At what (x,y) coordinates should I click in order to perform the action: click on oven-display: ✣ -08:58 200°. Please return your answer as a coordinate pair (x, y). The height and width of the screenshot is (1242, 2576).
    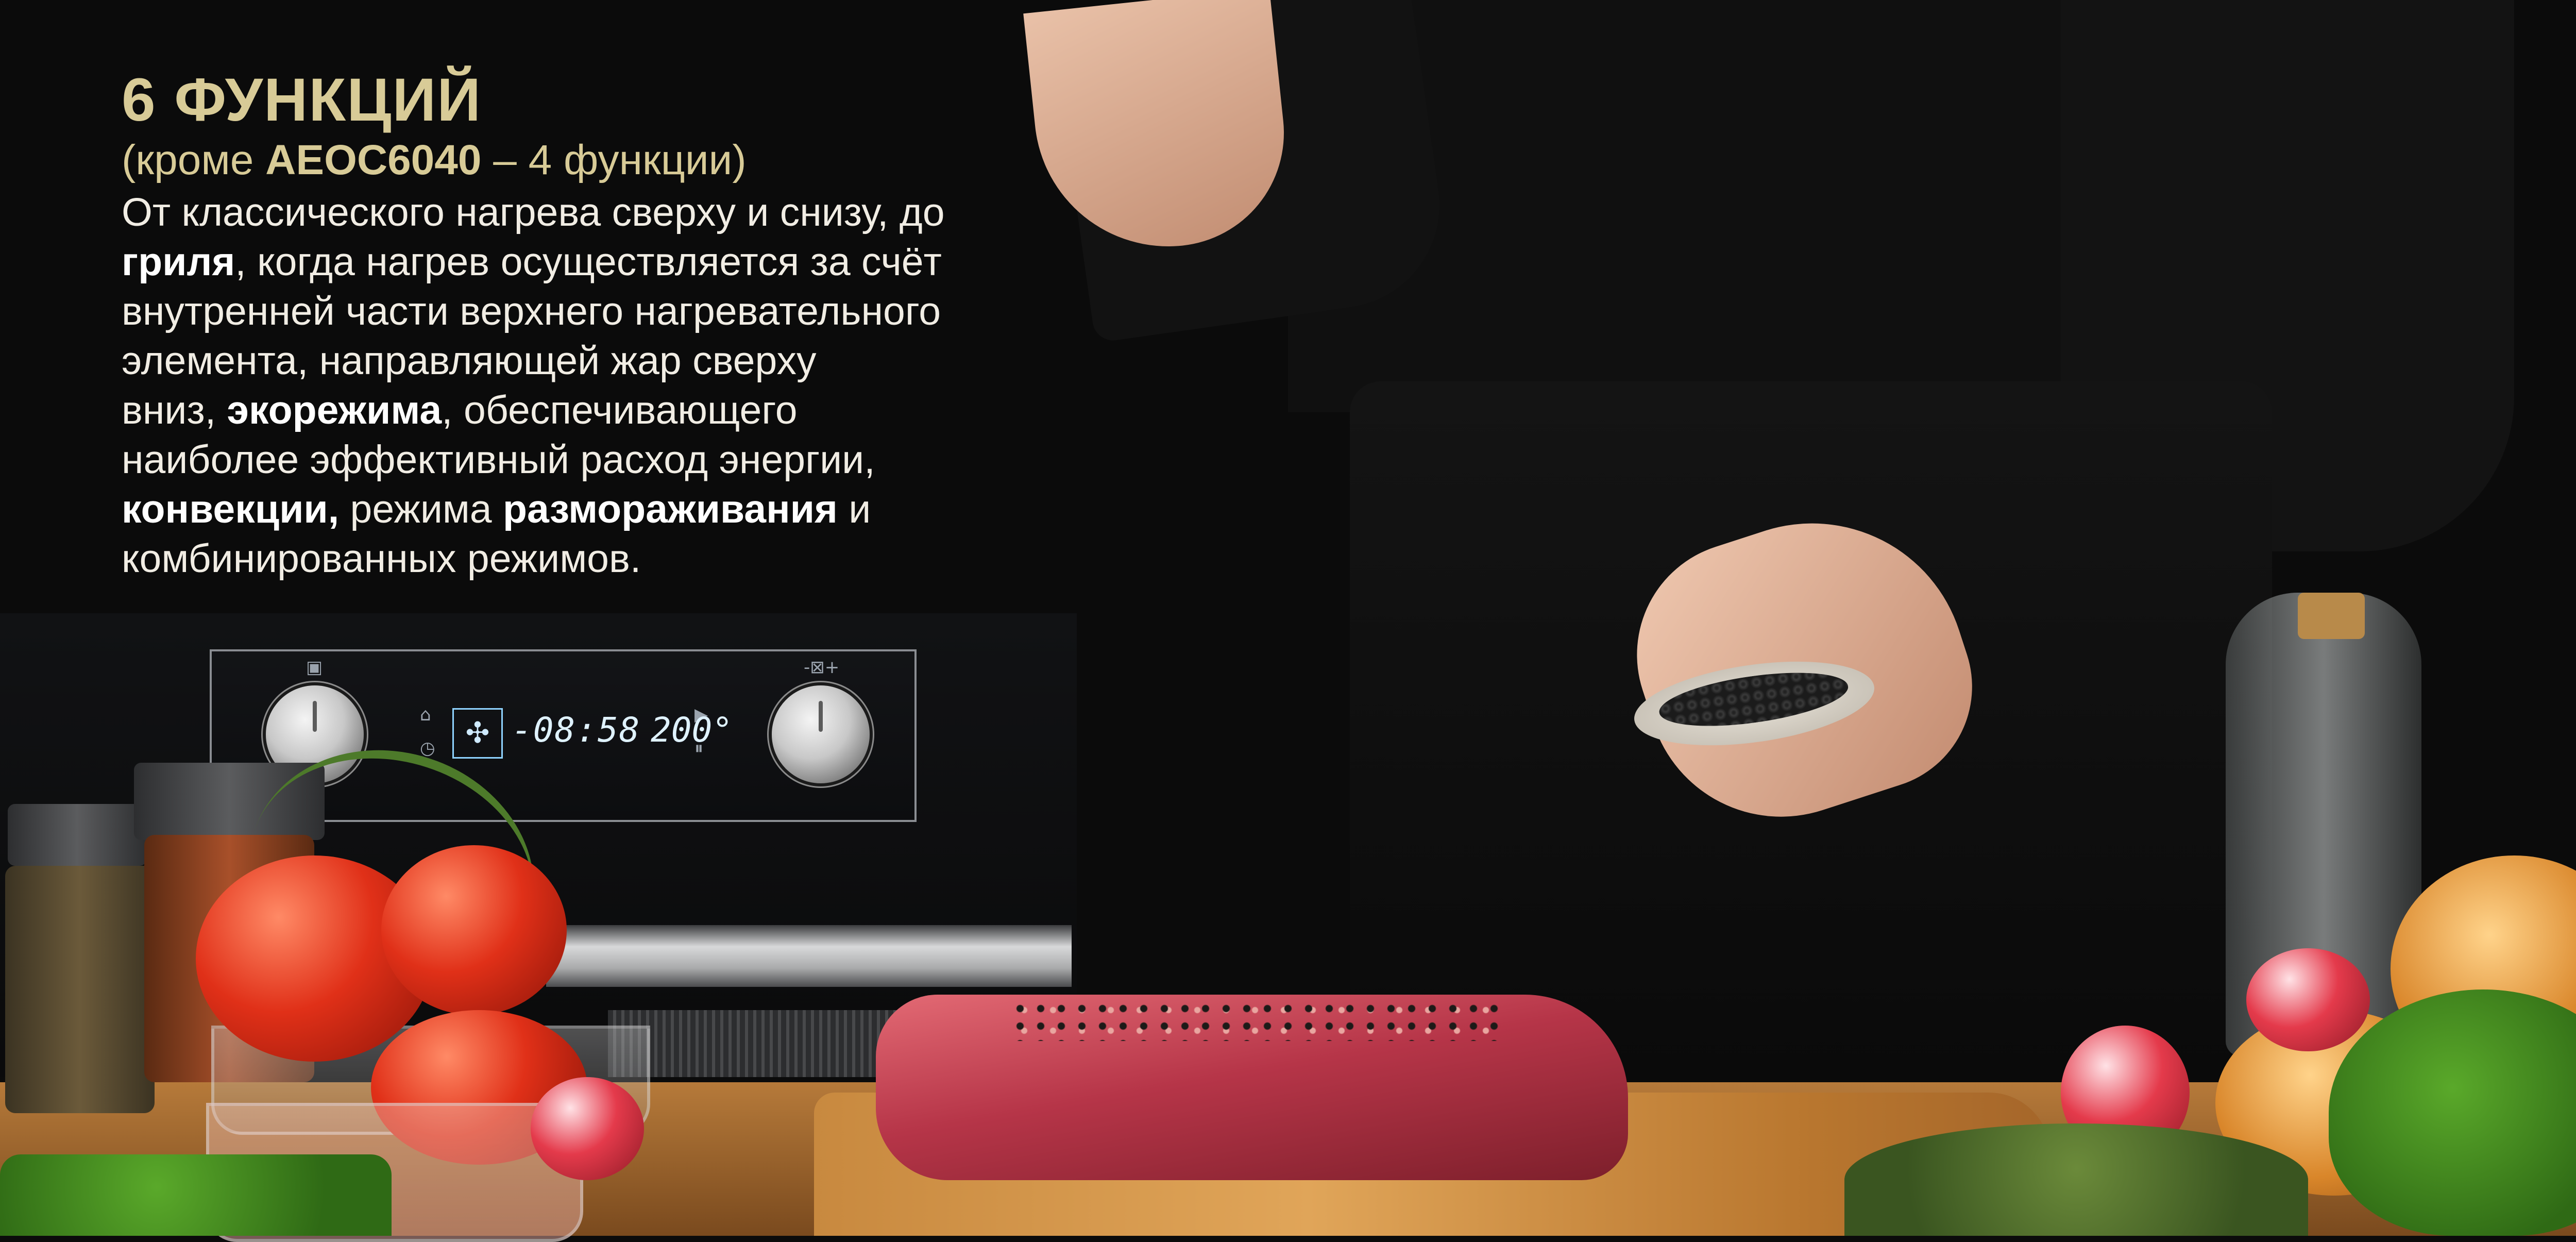
    Looking at the image, I should click on (592, 736).